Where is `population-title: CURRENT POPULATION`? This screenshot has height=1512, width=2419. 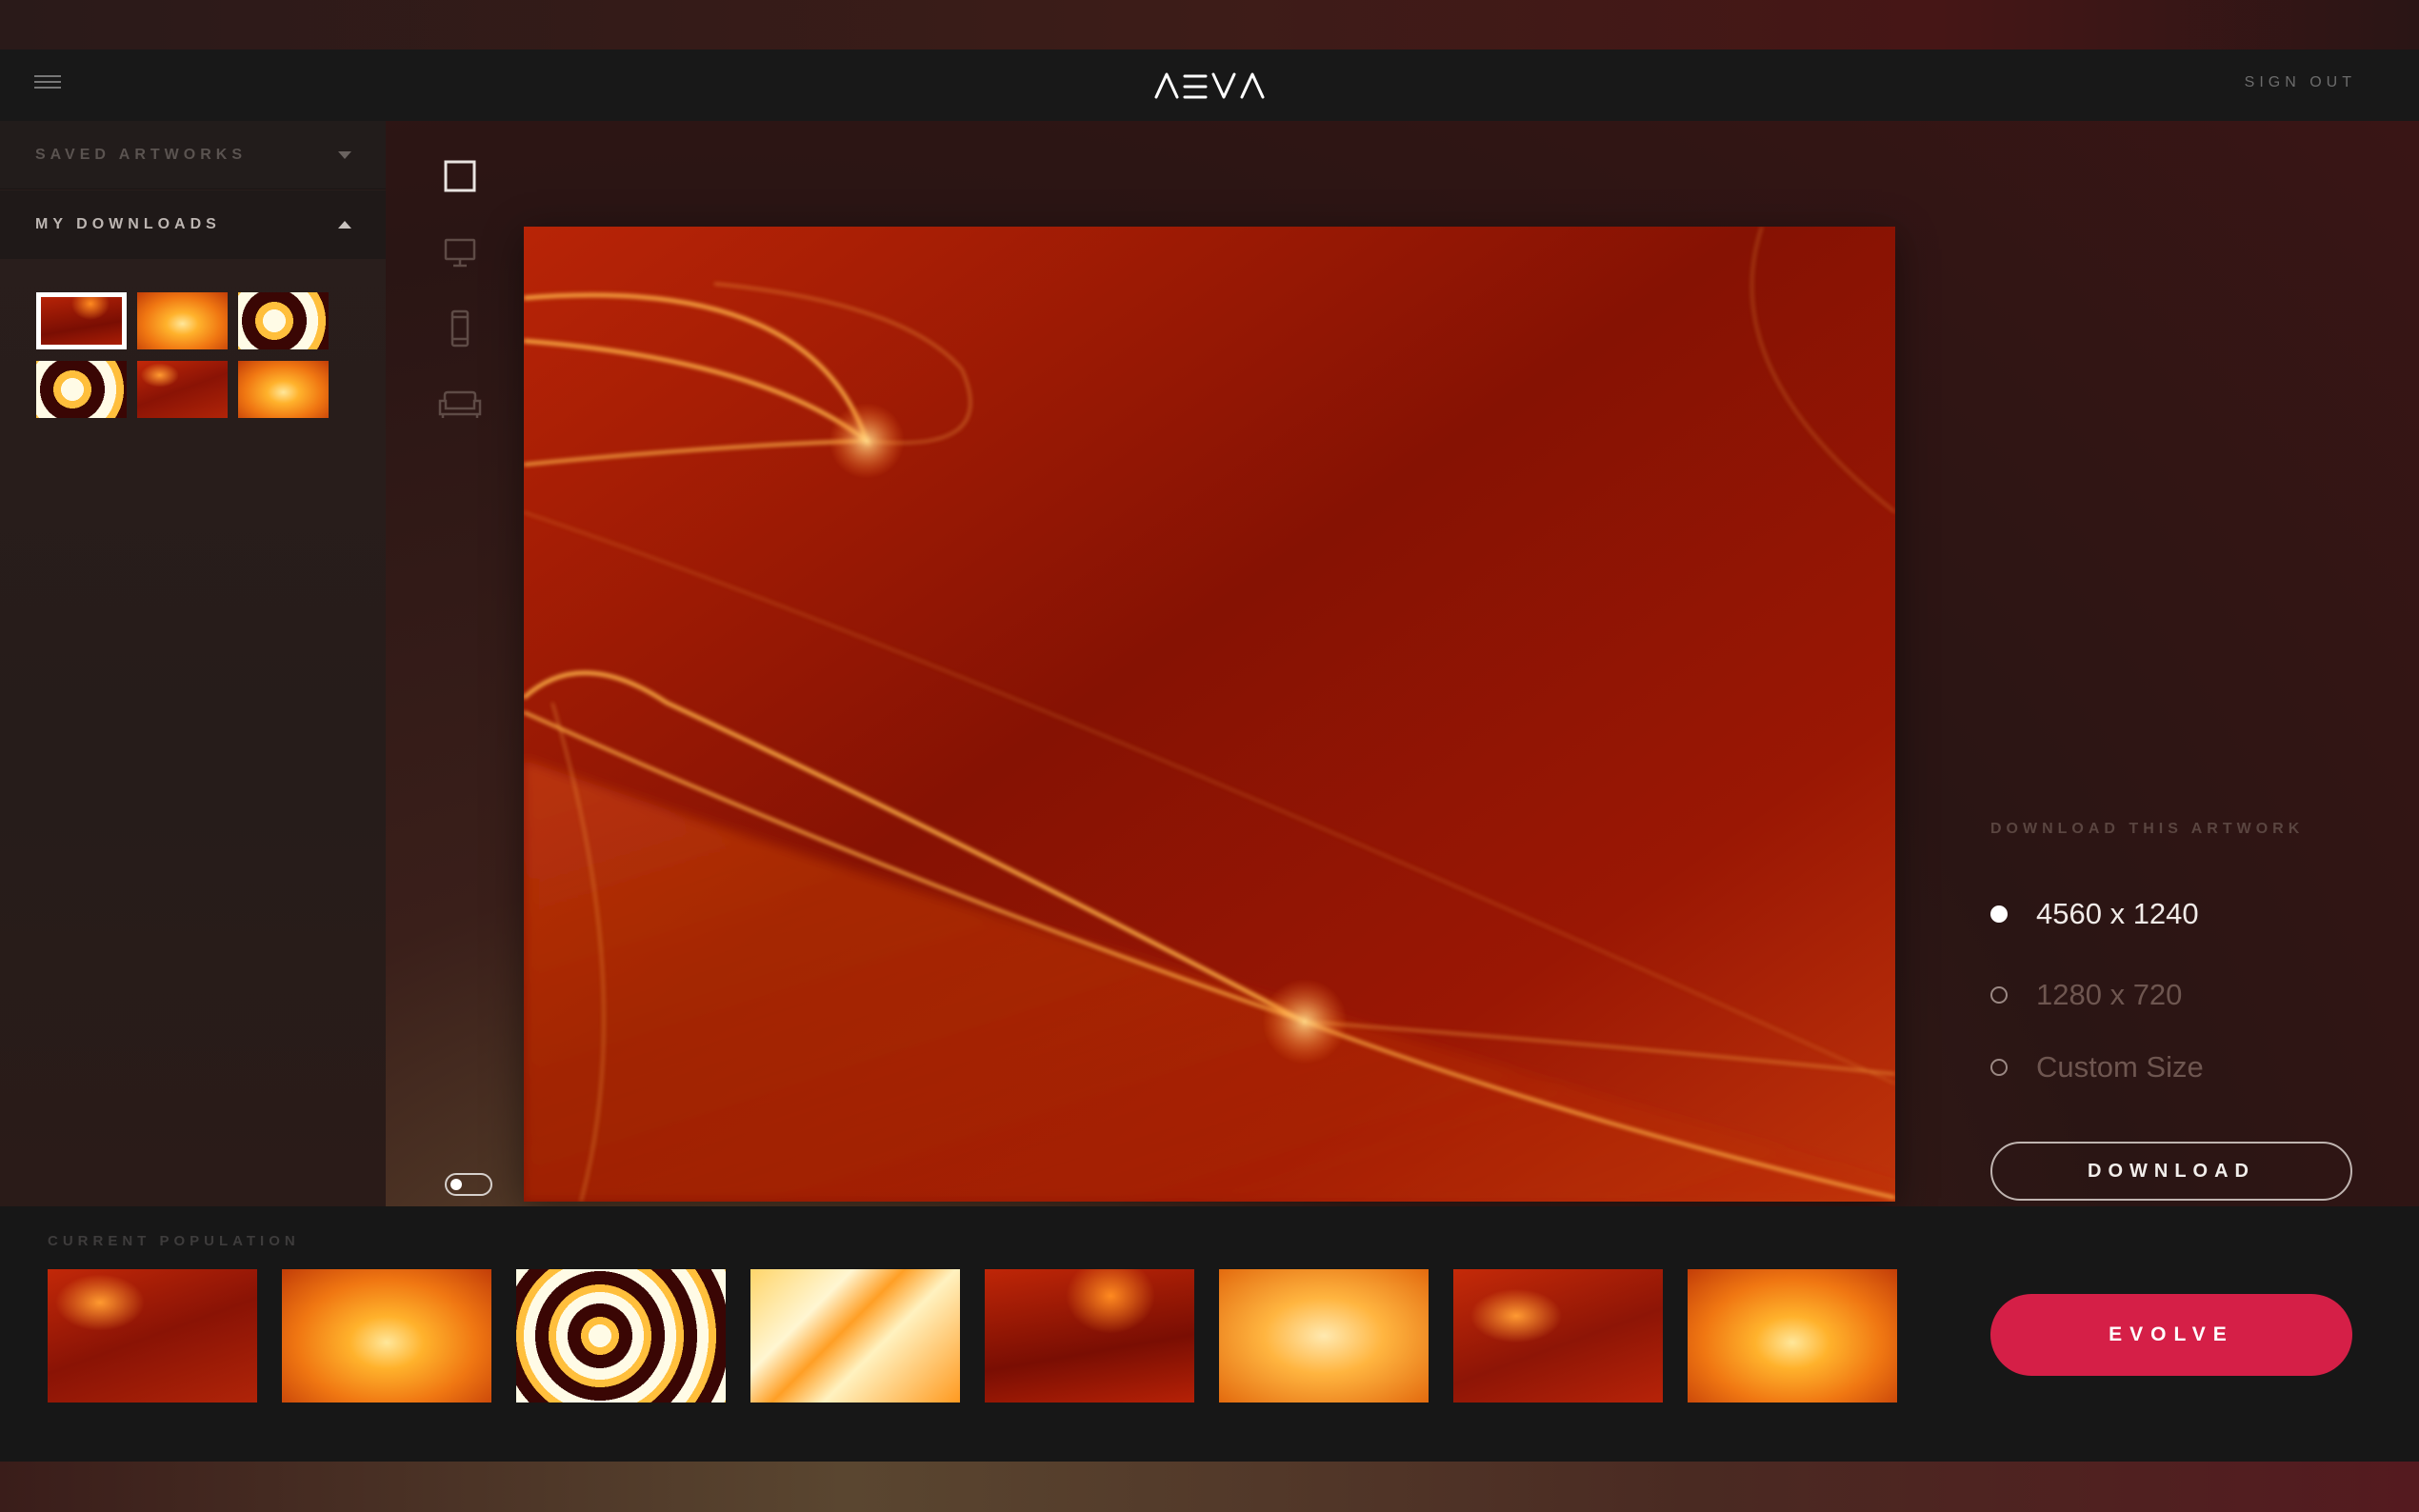
population-title: CURRENT POPULATION is located at coordinates (174, 1241).